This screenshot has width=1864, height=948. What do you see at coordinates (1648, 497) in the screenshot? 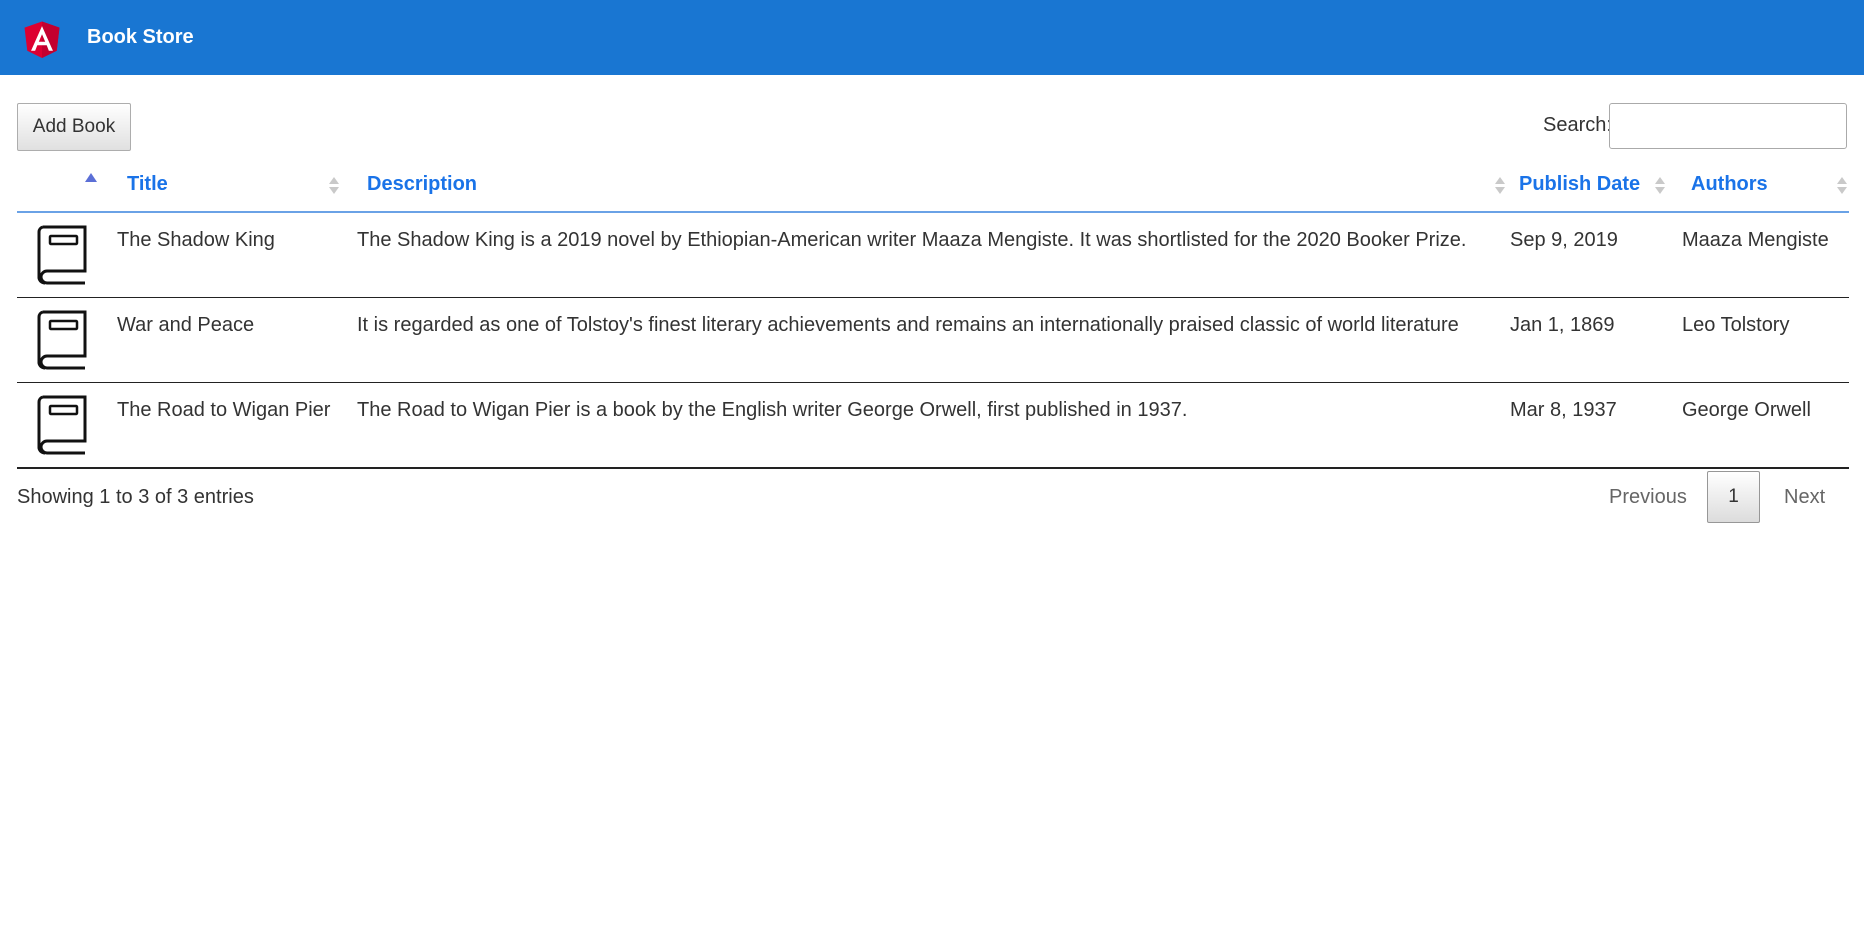
I see `previous-page-button: Previous` at bounding box center [1648, 497].